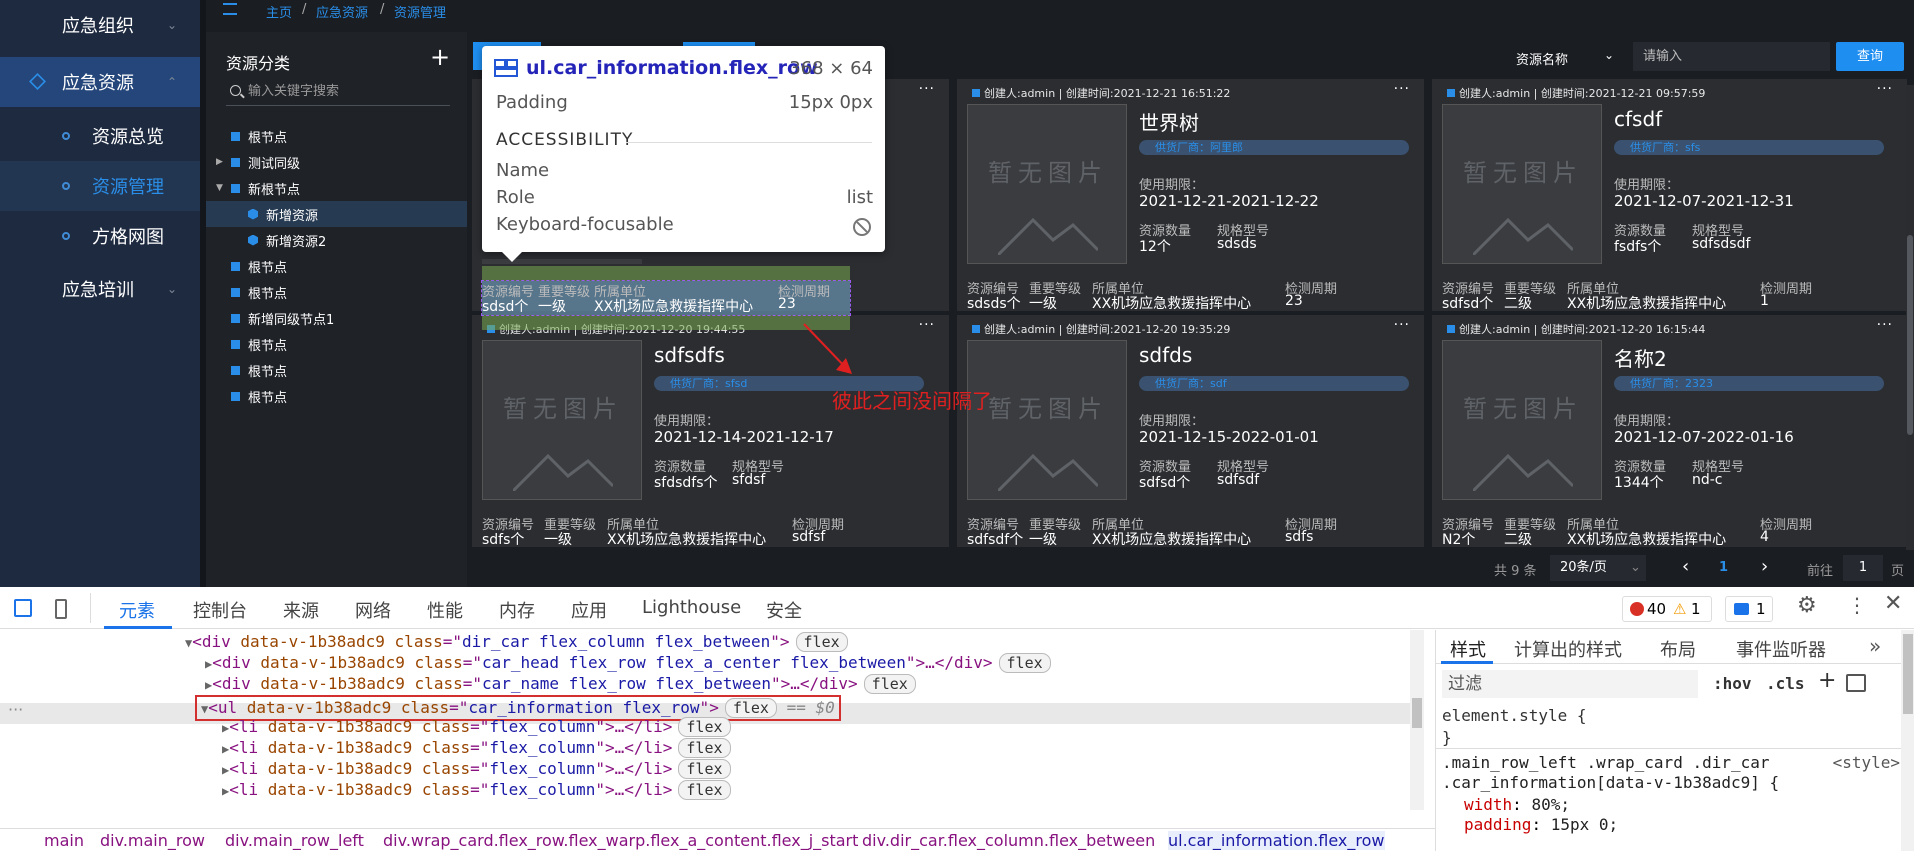 Image resolution: width=1914 pixels, height=851 pixels. What do you see at coordinates (219, 188) in the screenshot?
I see `caret-down-icon: ▼` at bounding box center [219, 188].